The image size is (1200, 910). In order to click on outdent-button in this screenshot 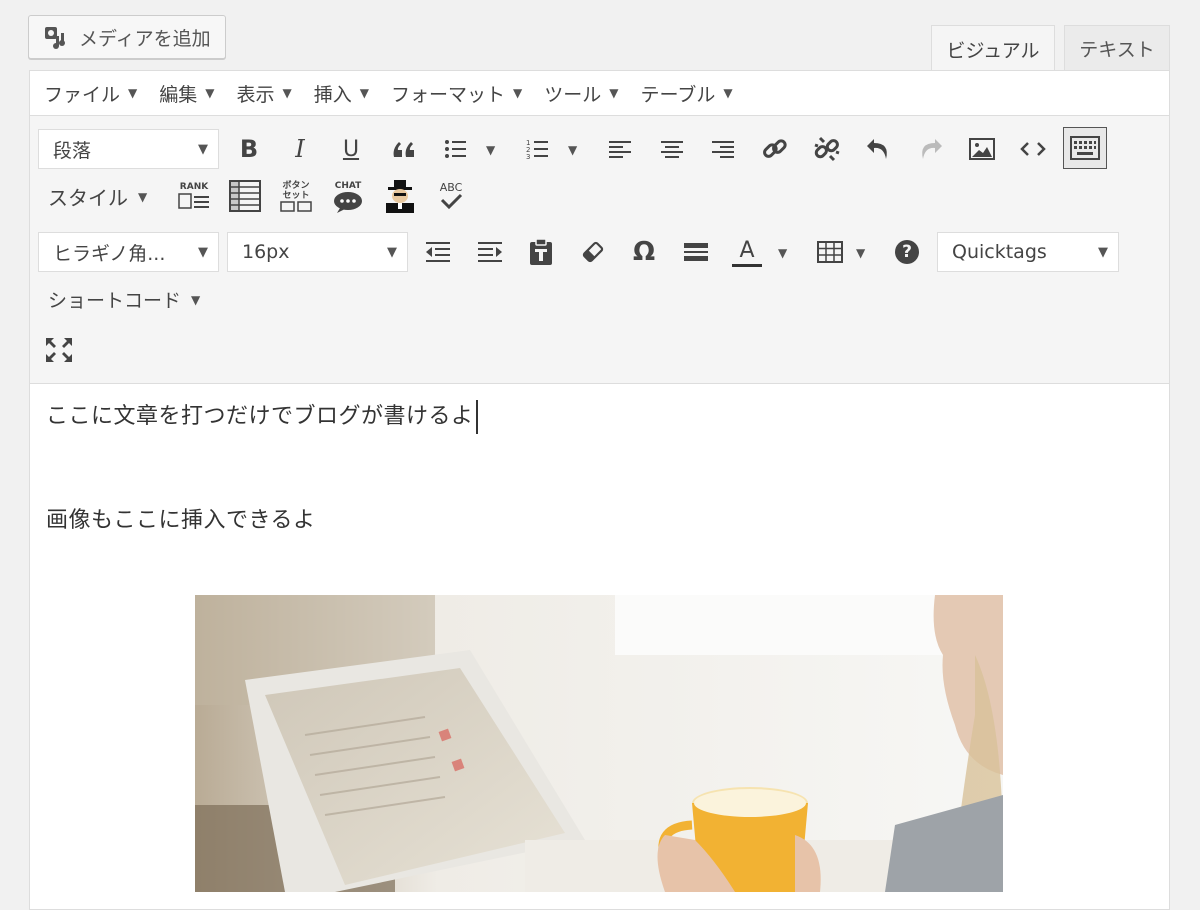, I will do `click(438, 252)`.